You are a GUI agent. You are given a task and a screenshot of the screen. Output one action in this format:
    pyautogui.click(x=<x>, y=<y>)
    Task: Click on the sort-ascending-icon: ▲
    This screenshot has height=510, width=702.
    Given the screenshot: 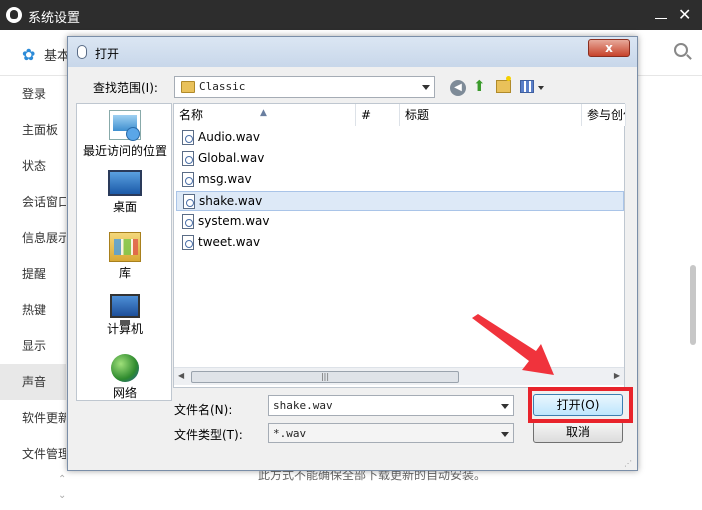 What is the action you would take?
    pyautogui.click(x=263, y=113)
    